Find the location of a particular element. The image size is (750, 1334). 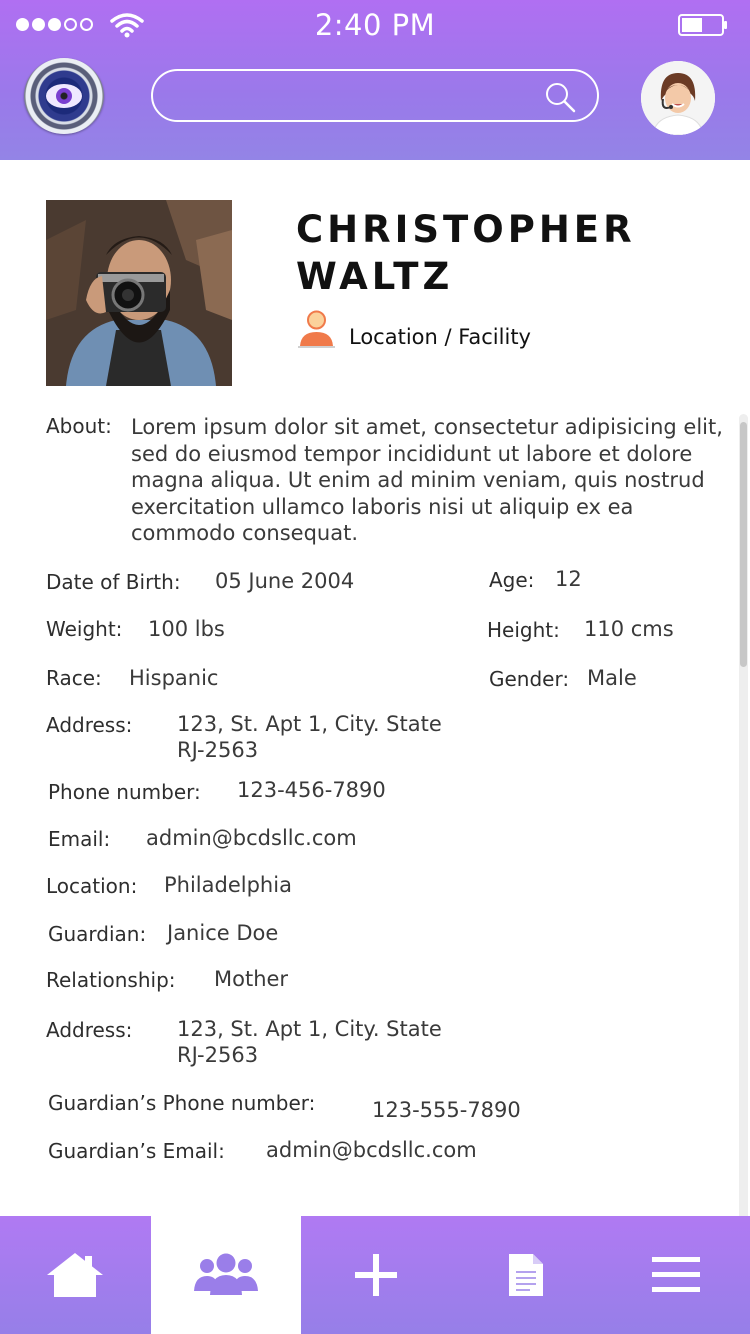

location-facility-label: Location / Facility is located at coordinates (440, 337).